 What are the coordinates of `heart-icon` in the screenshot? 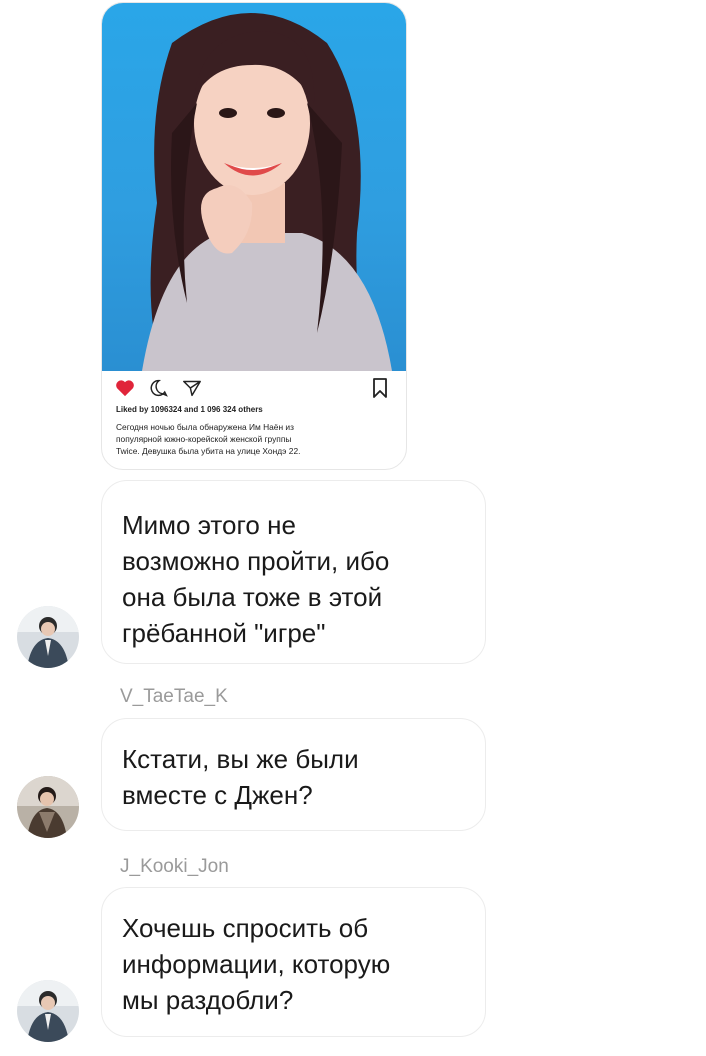 It's located at (125, 390).